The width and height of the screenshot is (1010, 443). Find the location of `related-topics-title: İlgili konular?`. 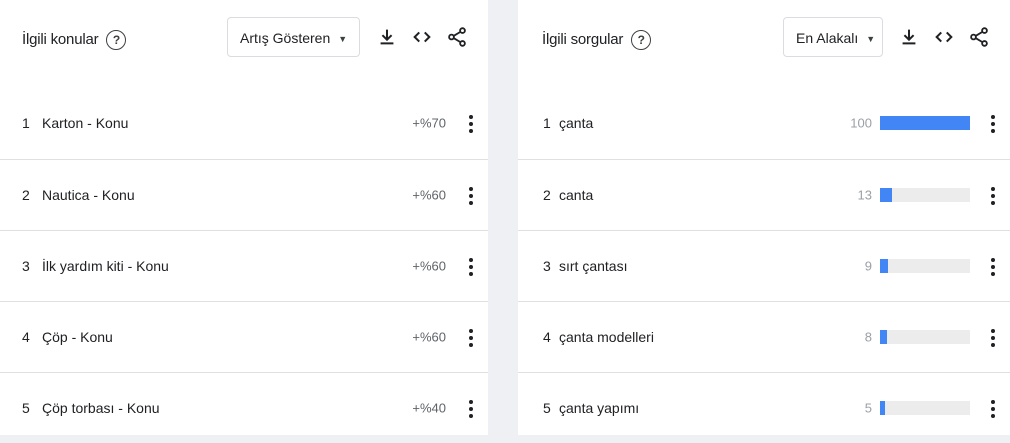

related-topics-title: İlgili konular? is located at coordinates (74, 40).